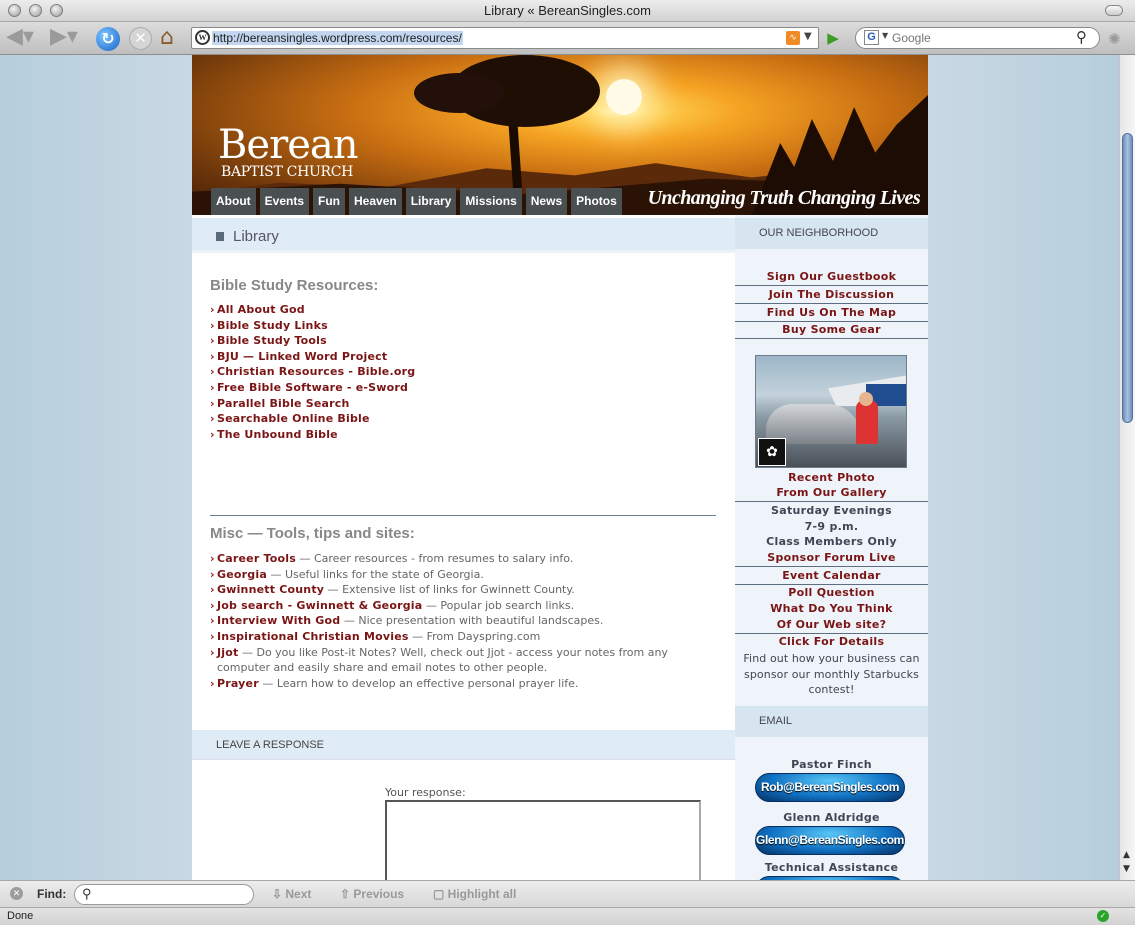 The width and height of the screenshot is (1135, 925). Describe the element at coordinates (831, 277) in the screenshot. I see `sidebar-link-guestbook: Sign Our Guestbook` at that location.